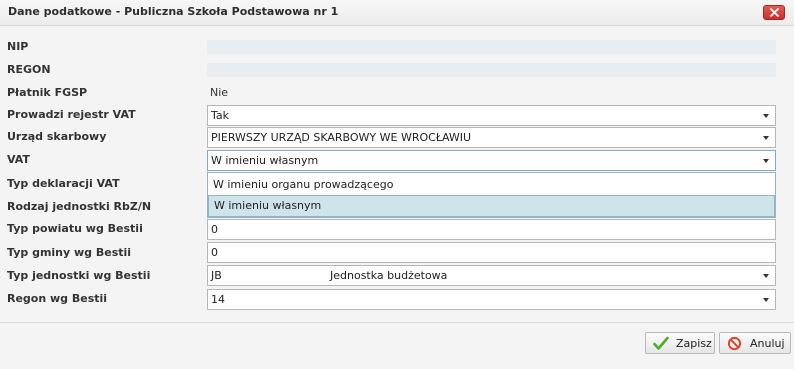 The image size is (794, 369). I want to click on nip-value, so click(491, 47).